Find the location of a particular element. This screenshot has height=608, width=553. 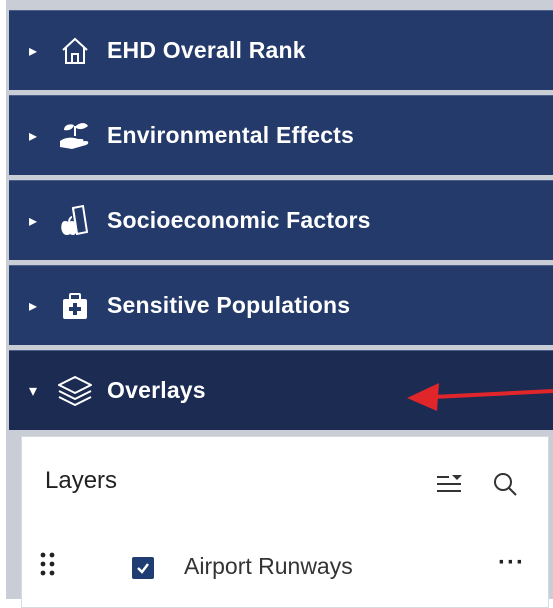

panel-label: Overlays is located at coordinates (156, 390).